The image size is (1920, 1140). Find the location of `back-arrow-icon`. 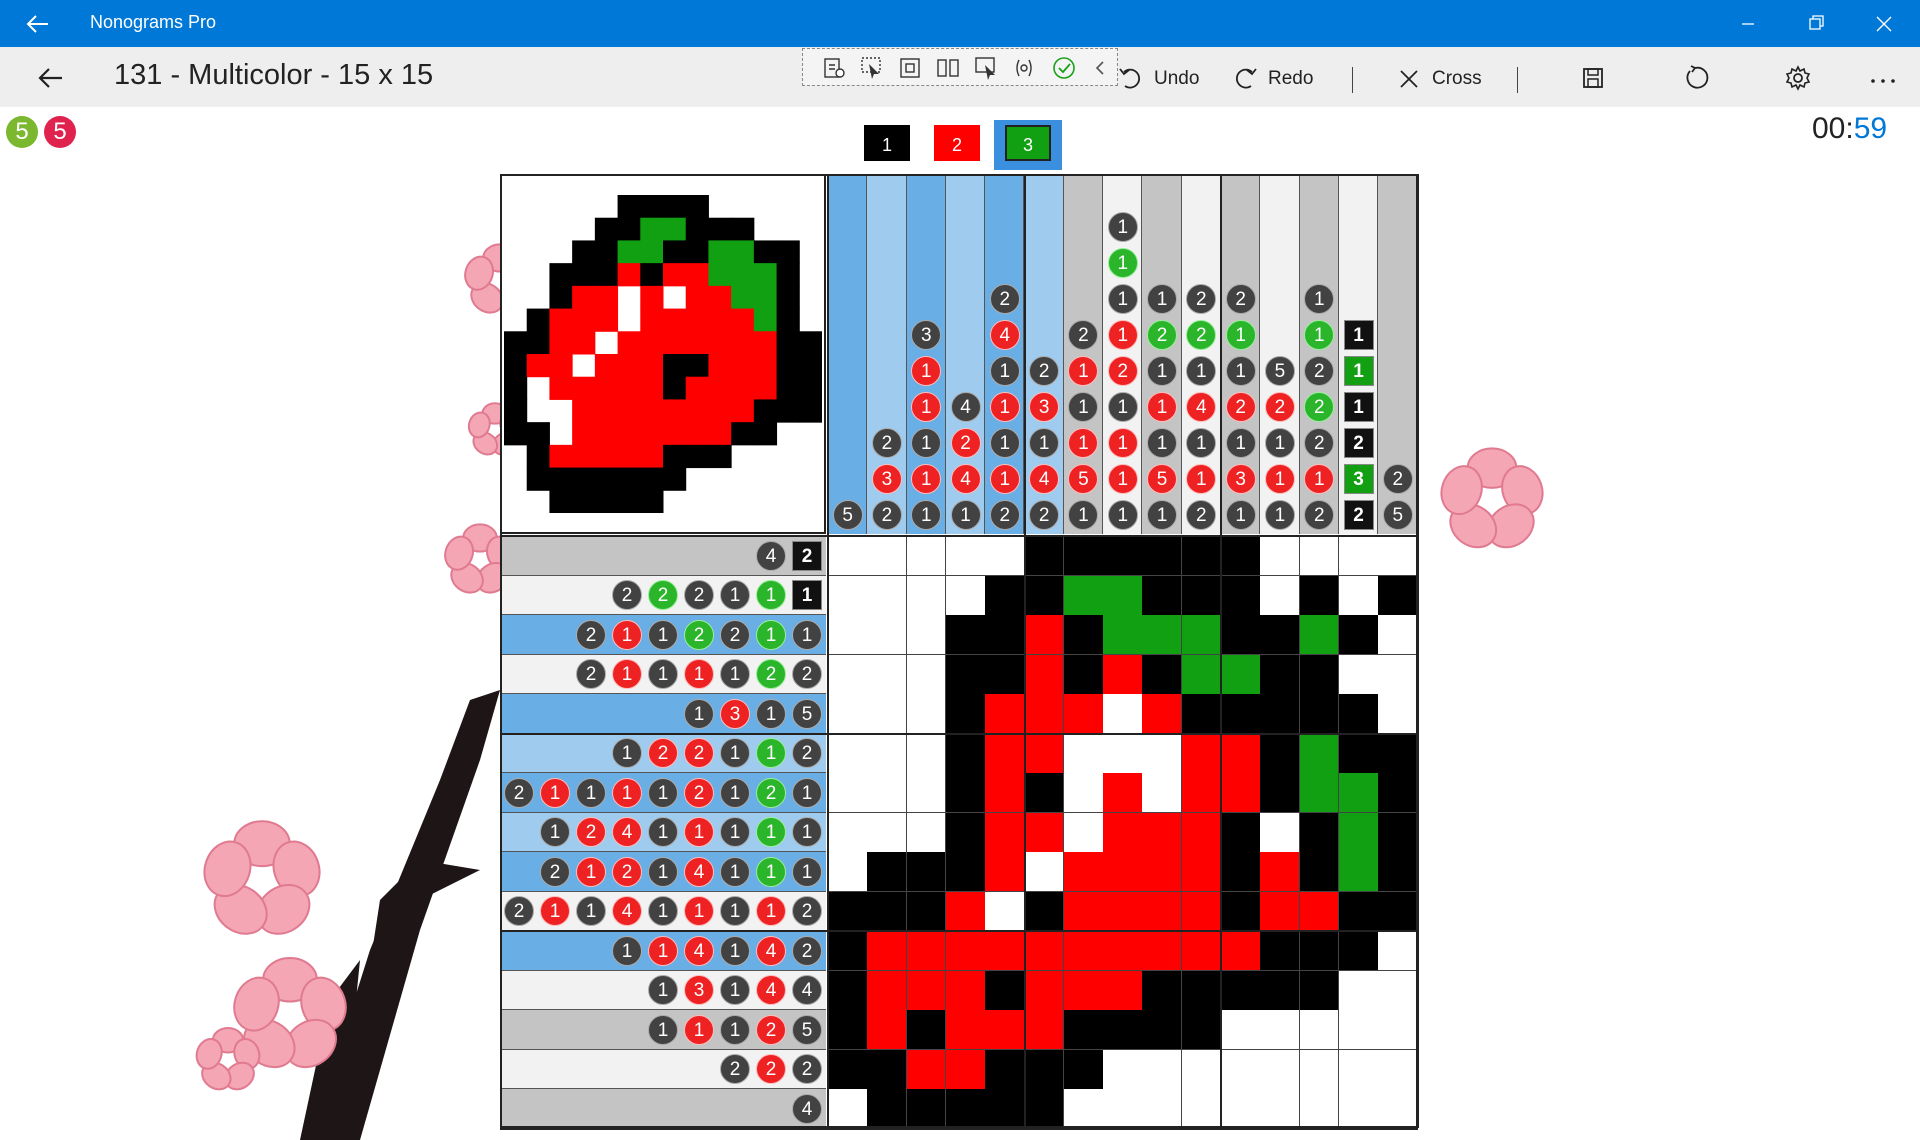

back-arrow-icon is located at coordinates (50, 78).